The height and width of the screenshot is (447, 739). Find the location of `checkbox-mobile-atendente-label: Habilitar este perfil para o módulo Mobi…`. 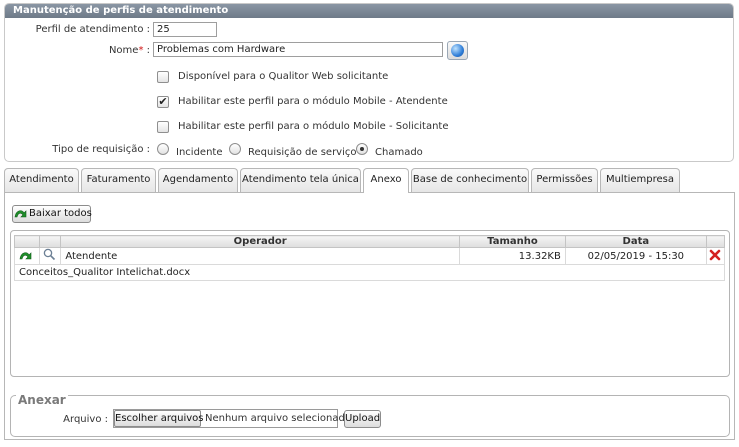

checkbox-mobile-atendente-label: Habilitar este perfil para o módulo Mobi… is located at coordinates (313, 101).